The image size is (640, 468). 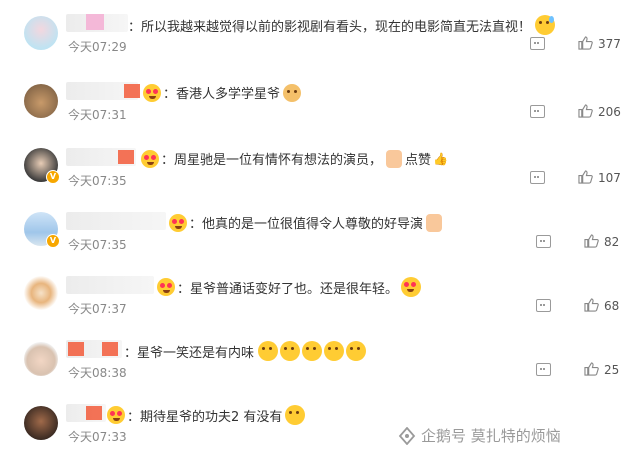 I want to click on comment-time: 今天07:33, so click(x=97, y=437).